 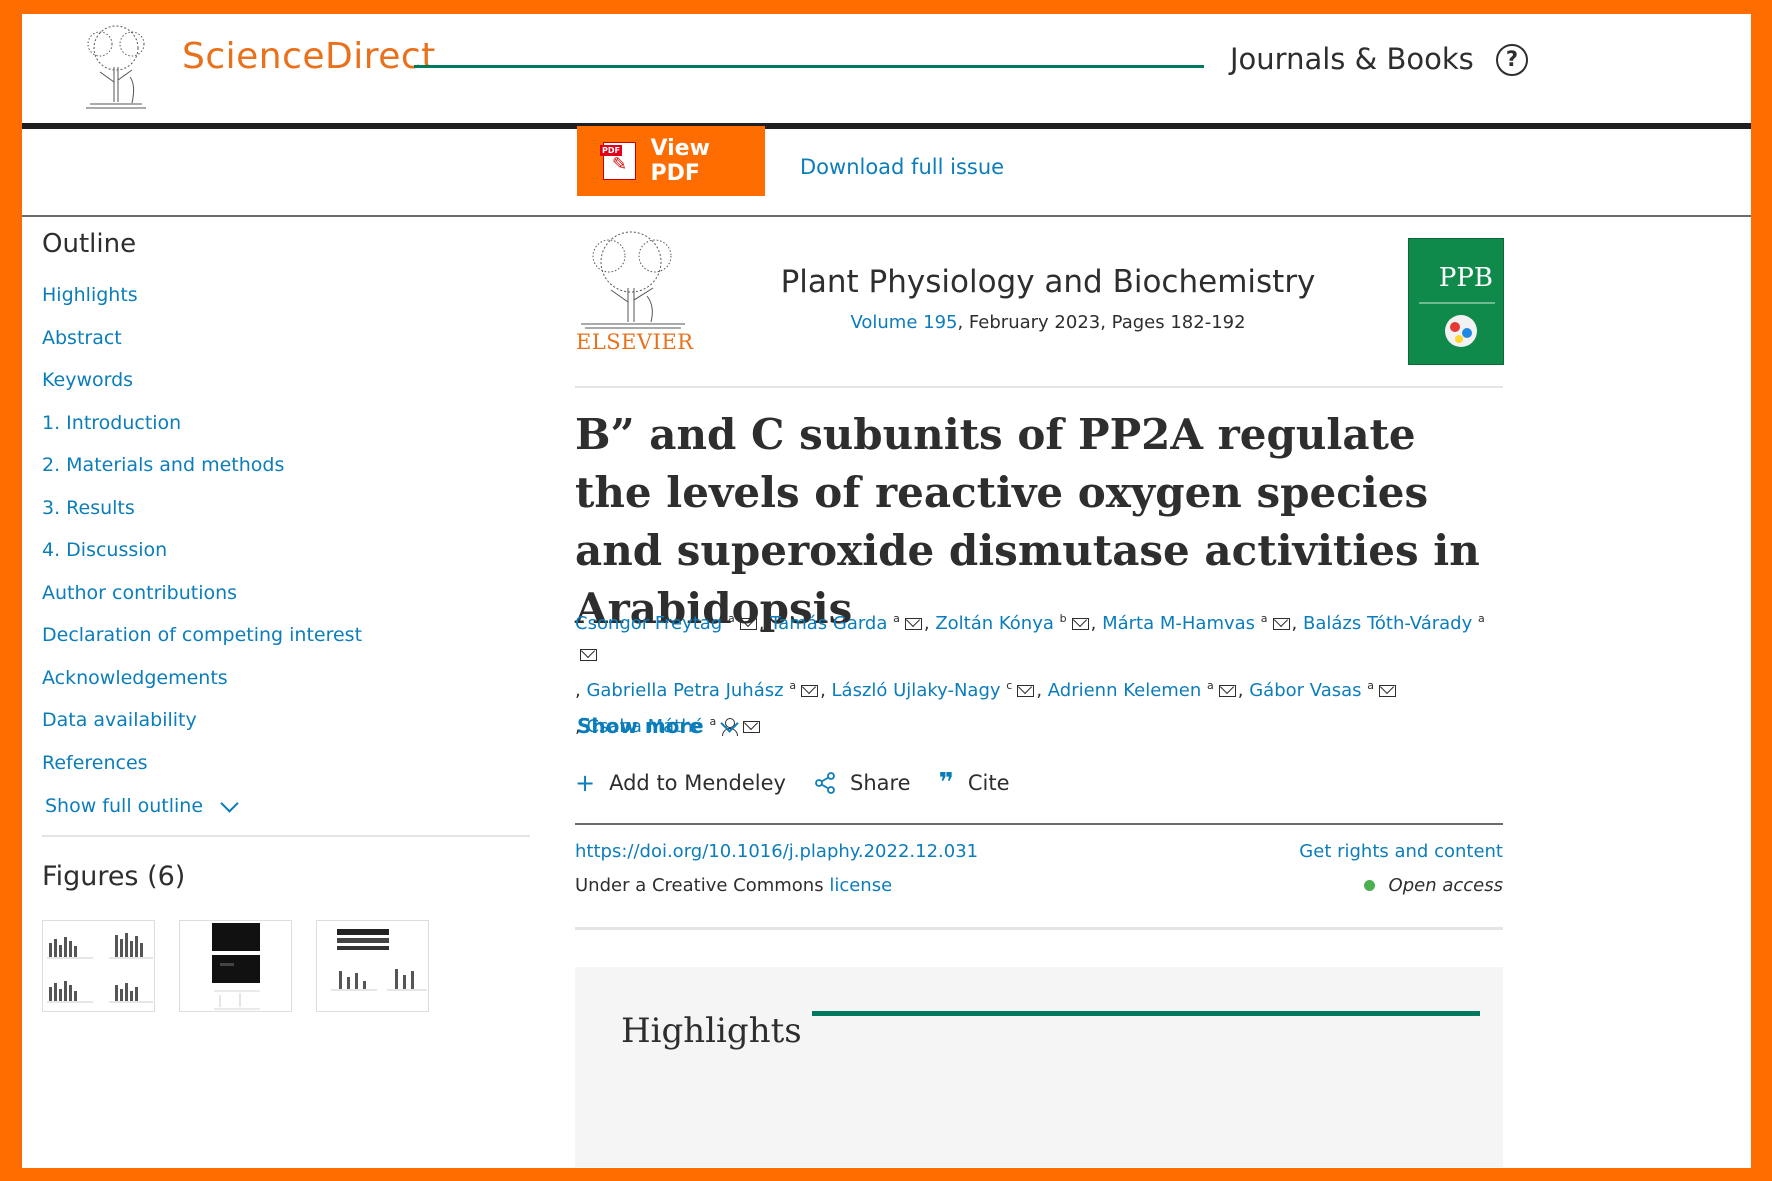 I want to click on rights-content-link: Get rights and content, so click(x=1401, y=851).